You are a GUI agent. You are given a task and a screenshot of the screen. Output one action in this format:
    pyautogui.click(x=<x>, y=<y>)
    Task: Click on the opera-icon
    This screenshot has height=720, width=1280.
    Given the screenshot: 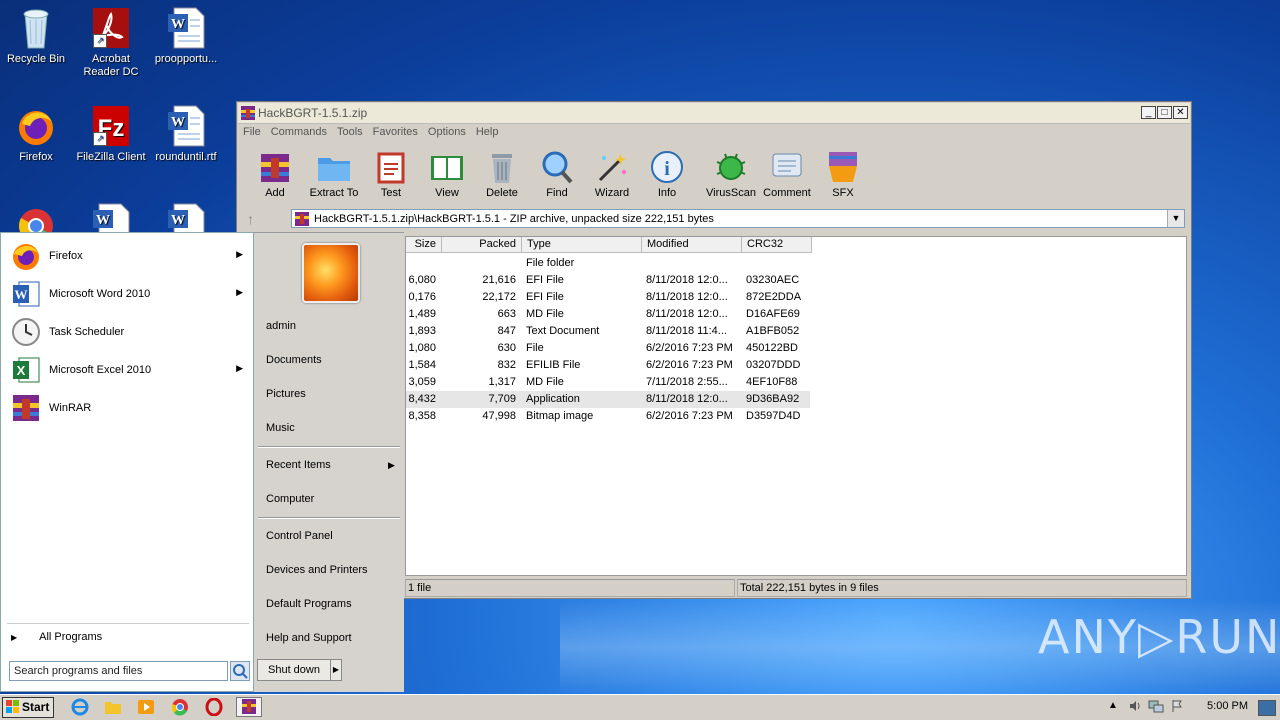 What is the action you would take?
    pyautogui.click(x=214, y=707)
    